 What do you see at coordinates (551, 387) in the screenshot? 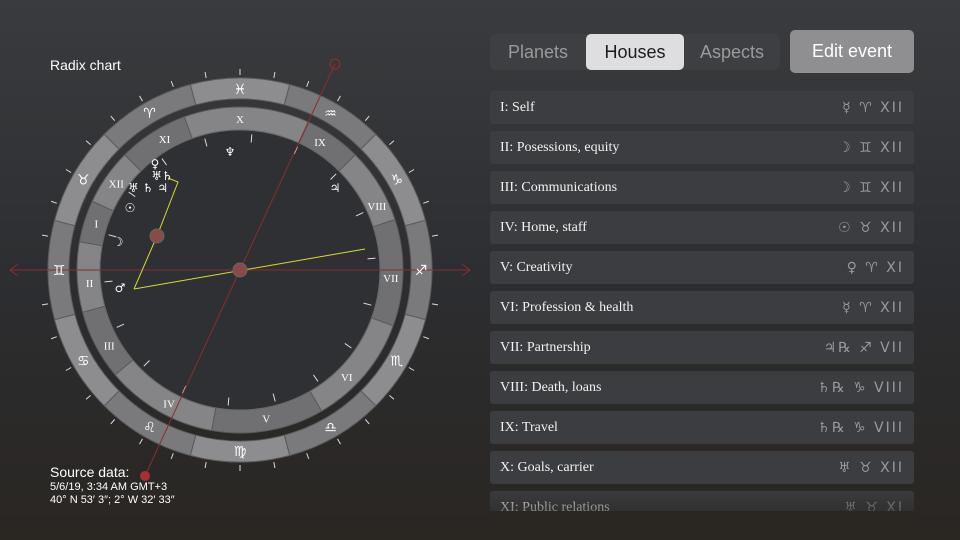
I see `house-label: VIII: Death, loans` at bounding box center [551, 387].